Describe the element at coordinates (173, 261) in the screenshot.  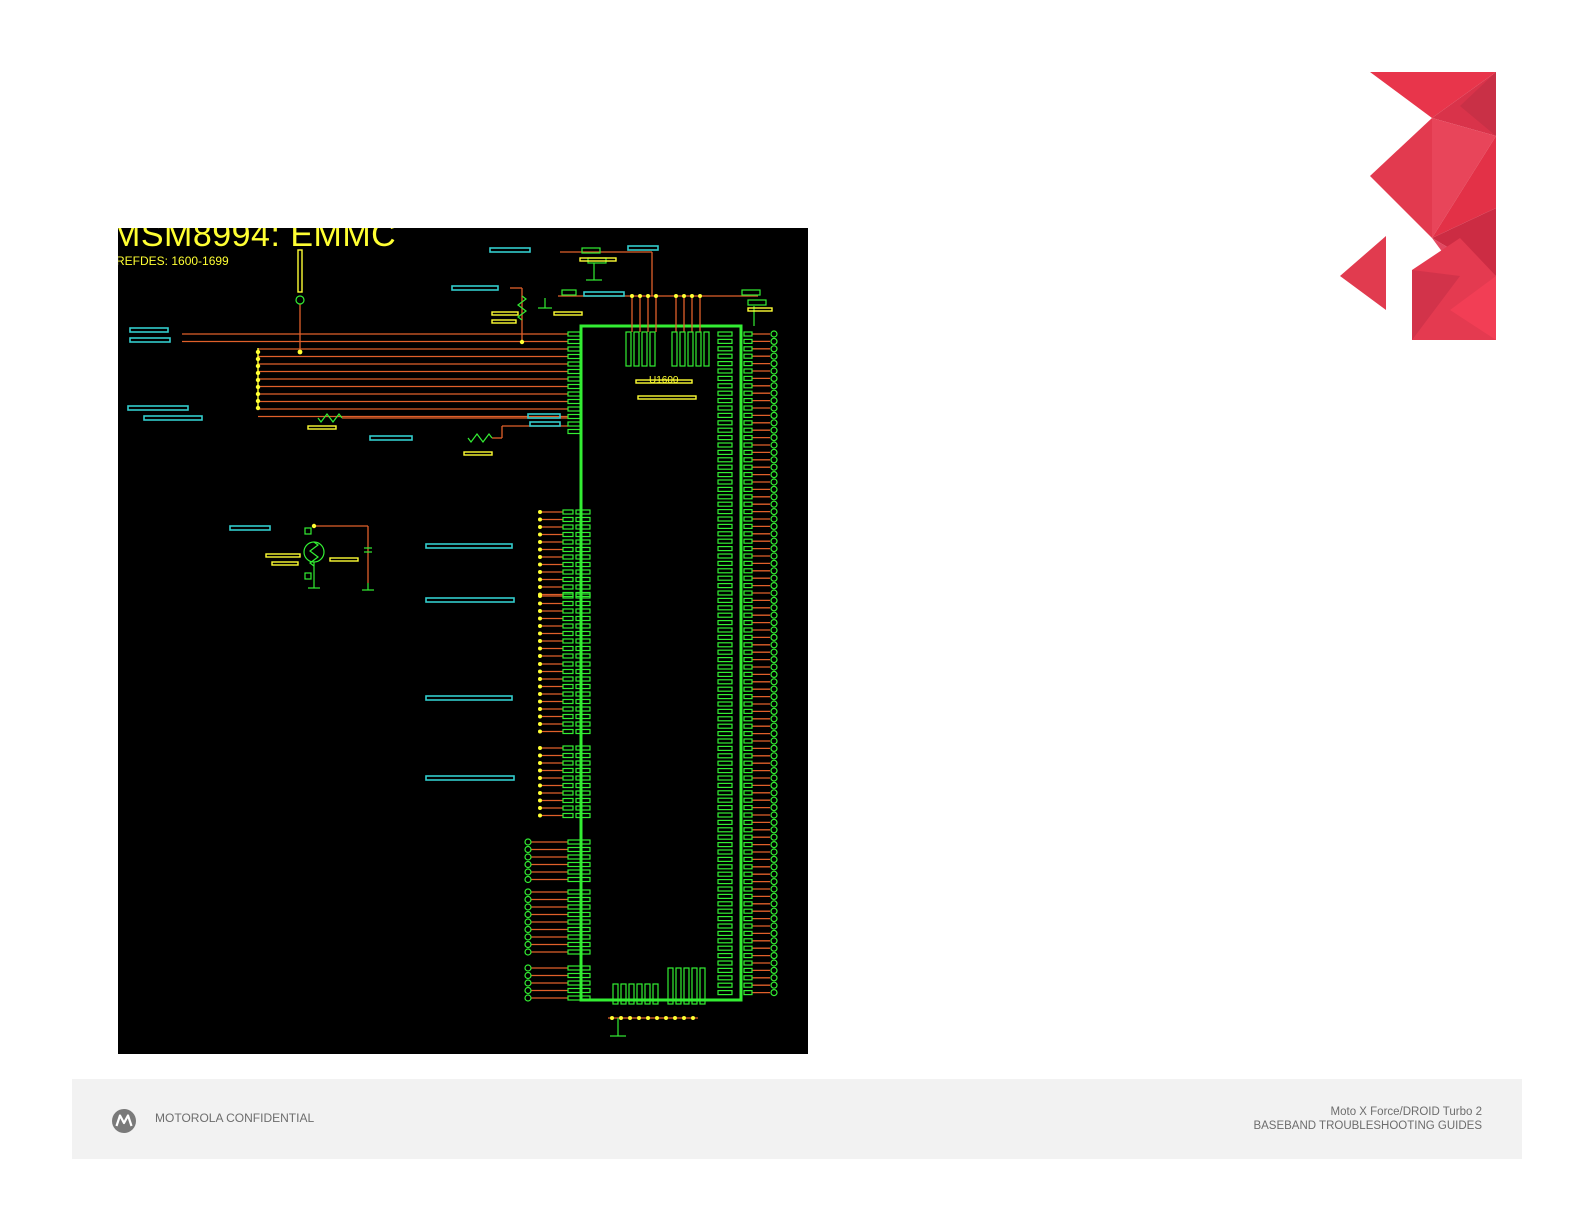
I see `schematic-subtitle: REFDES: 1600-1699` at that location.